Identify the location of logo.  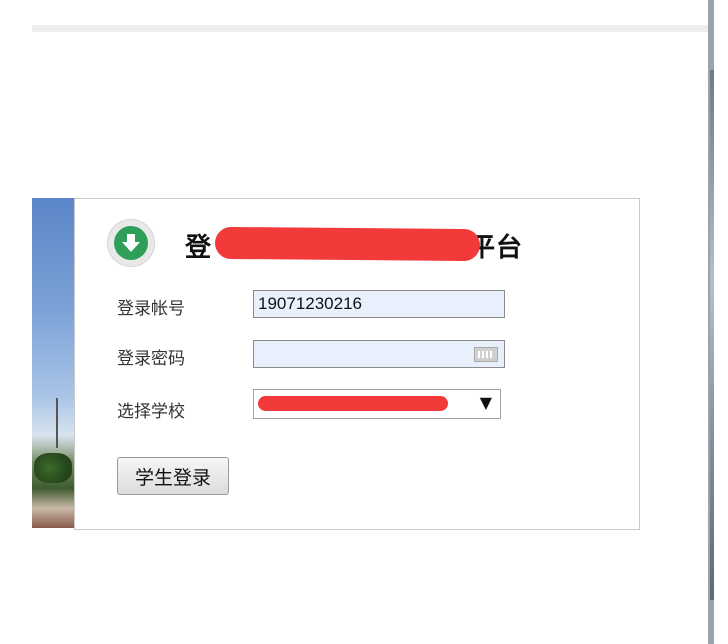
(131, 243).